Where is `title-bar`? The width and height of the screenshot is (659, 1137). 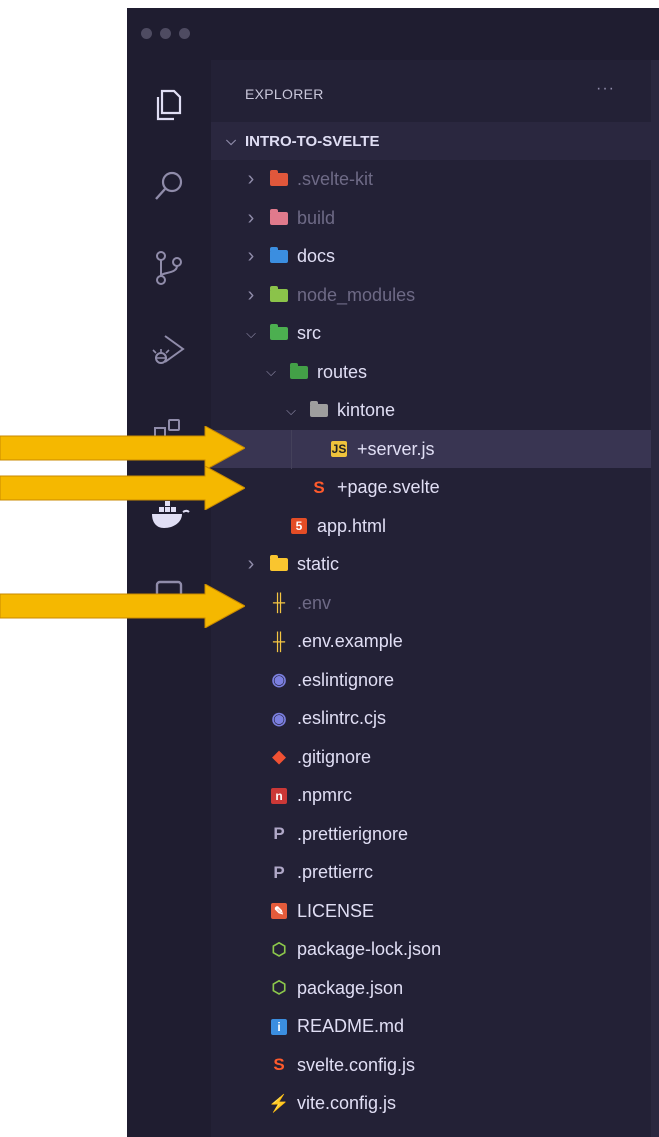
title-bar is located at coordinates (393, 34).